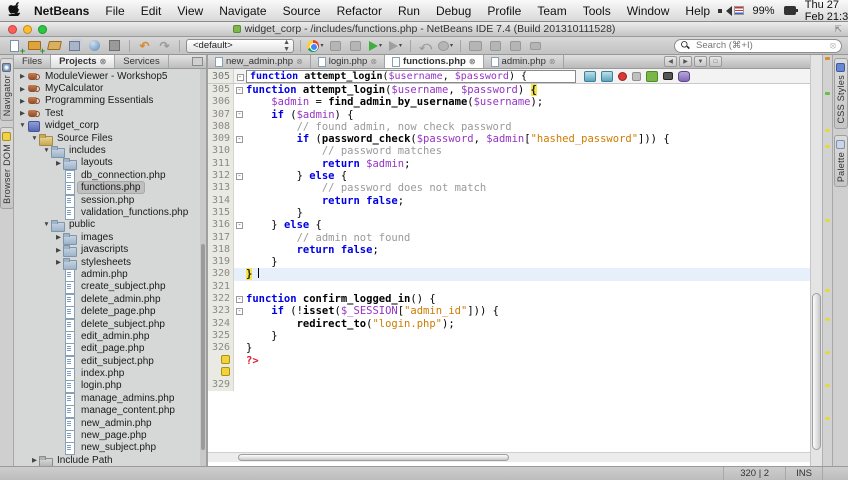 The image size is (848, 480). What do you see at coordinates (35, 47) in the screenshot?
I see `new-project-button: +` at bounding box center [35, 47].